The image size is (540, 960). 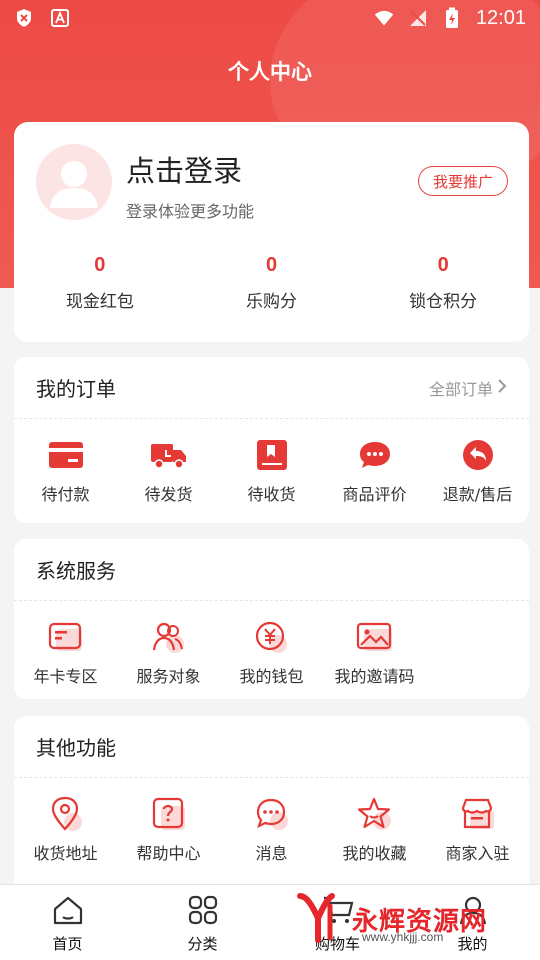 What do you see at coordinates (271, 814) in the screenshot?
I see `message-icon` at bounding box center [271, 814].